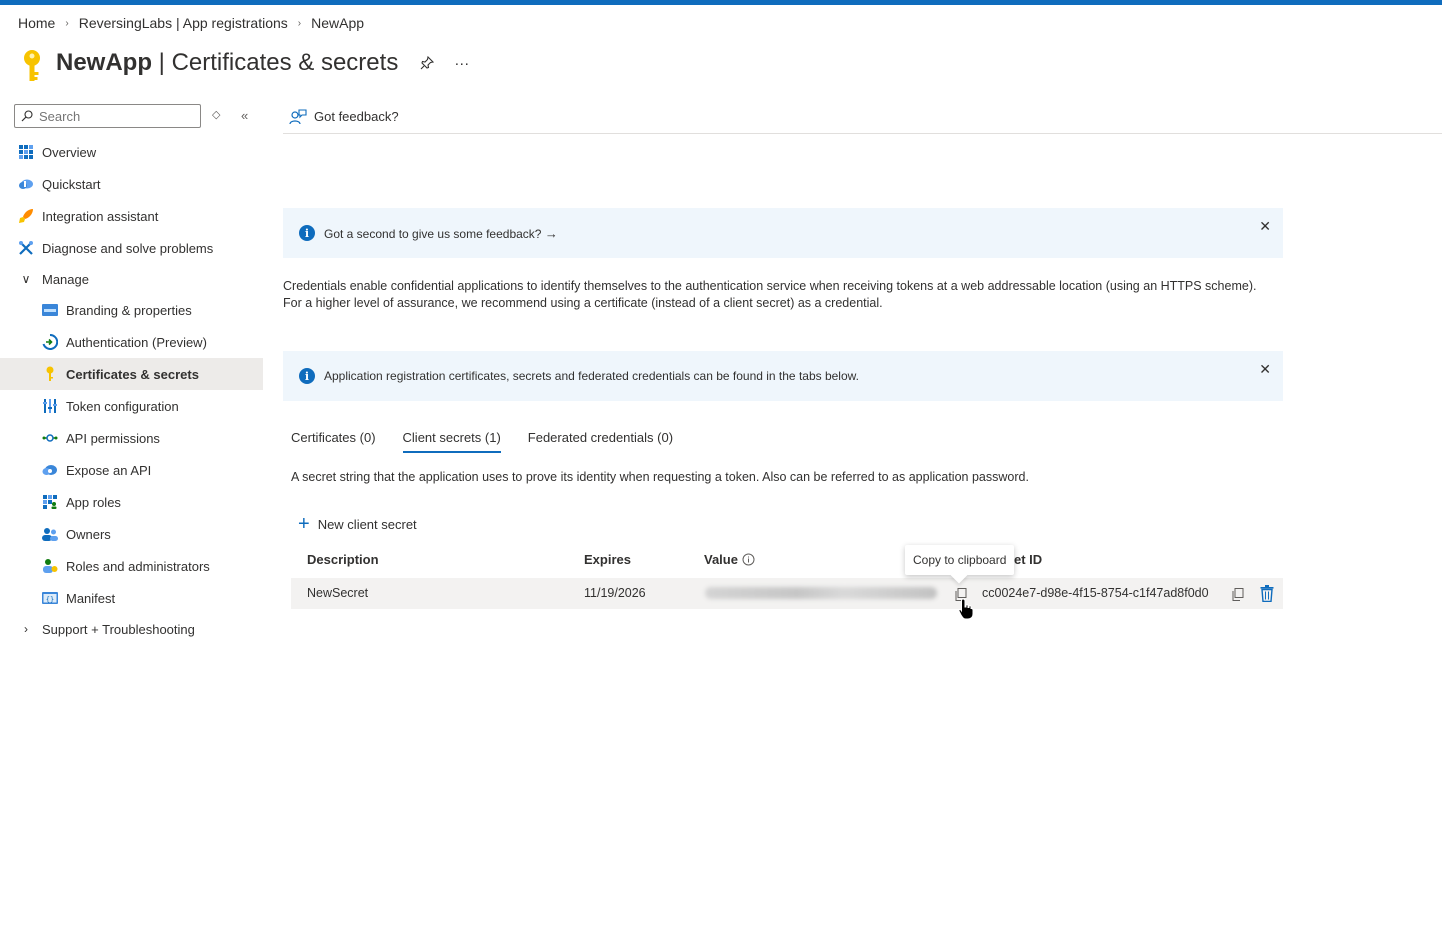  What do you see at coordinates (298, 116) in the screenshot?
I see `feedback-icon` at bounding box center [298, 116].